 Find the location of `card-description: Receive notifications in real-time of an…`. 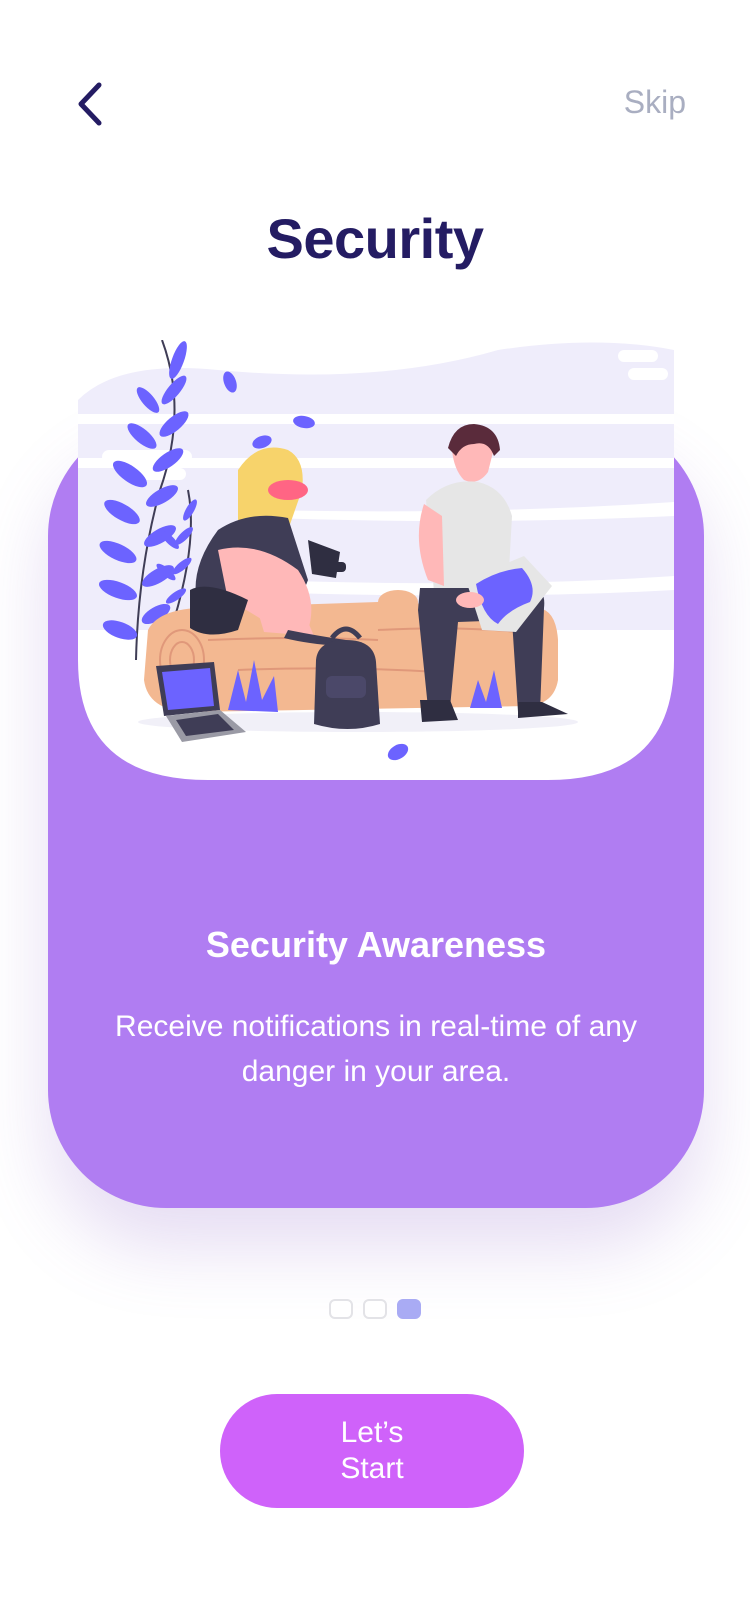

card-description: Receive notifications in real-time of an… is located at coordinates (376, 1049).